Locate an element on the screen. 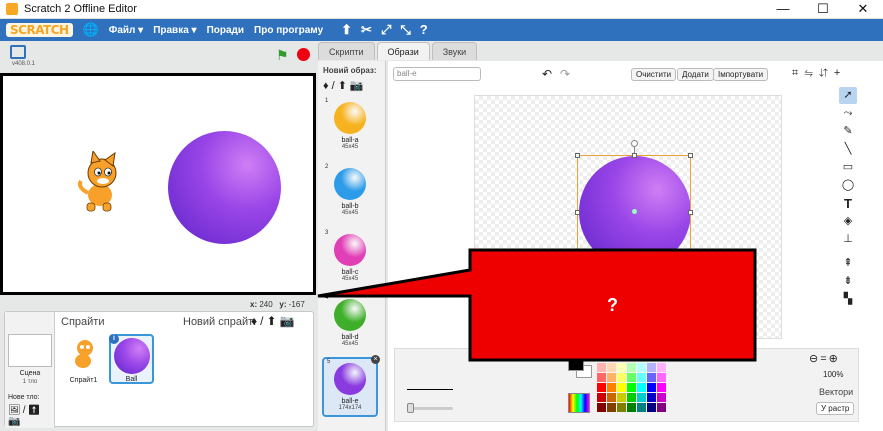 The image size is (883, 431). costume-item: 2 ball-b 45x45 is located at coordinates (350, 194).